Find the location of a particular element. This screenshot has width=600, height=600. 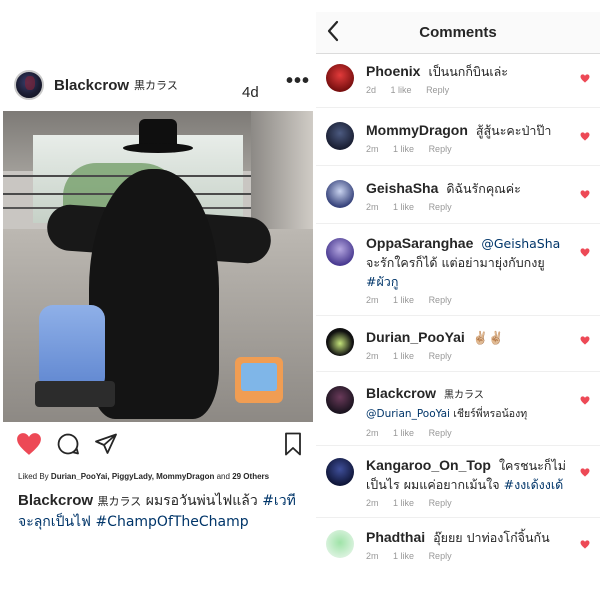

comment-username: Phoenix is located at coordinates (393, 71).